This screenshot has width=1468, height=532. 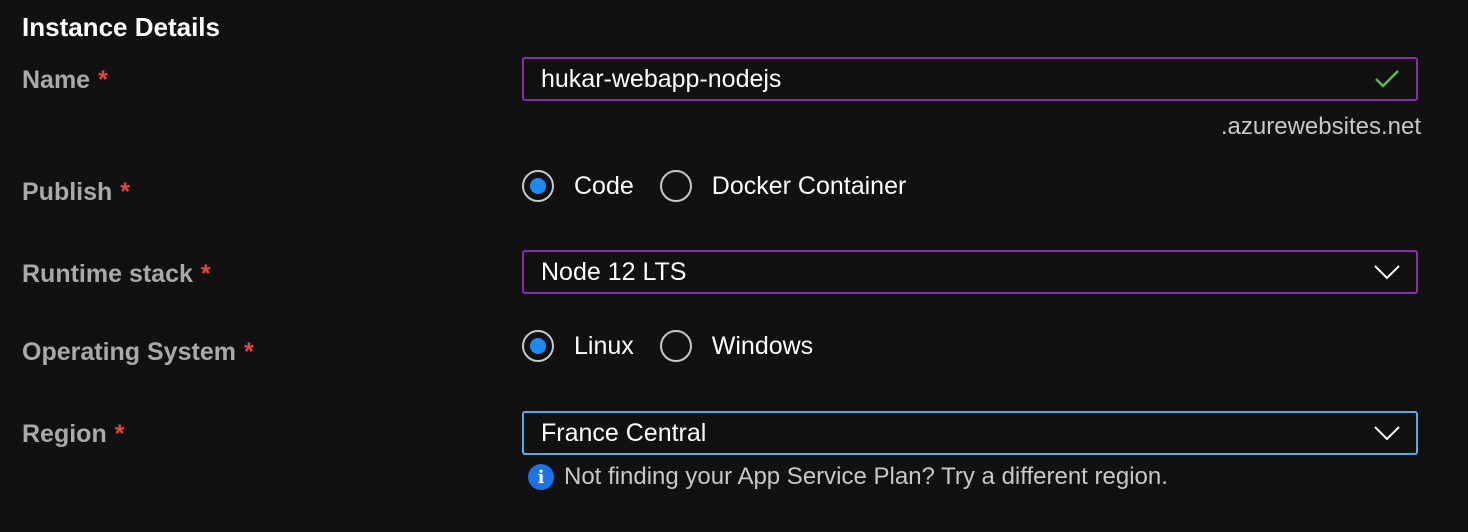 What do you see at coordinates (675, 346) in the screenshot?
I see `os-windows-radio` at bounding box center [675, 346].